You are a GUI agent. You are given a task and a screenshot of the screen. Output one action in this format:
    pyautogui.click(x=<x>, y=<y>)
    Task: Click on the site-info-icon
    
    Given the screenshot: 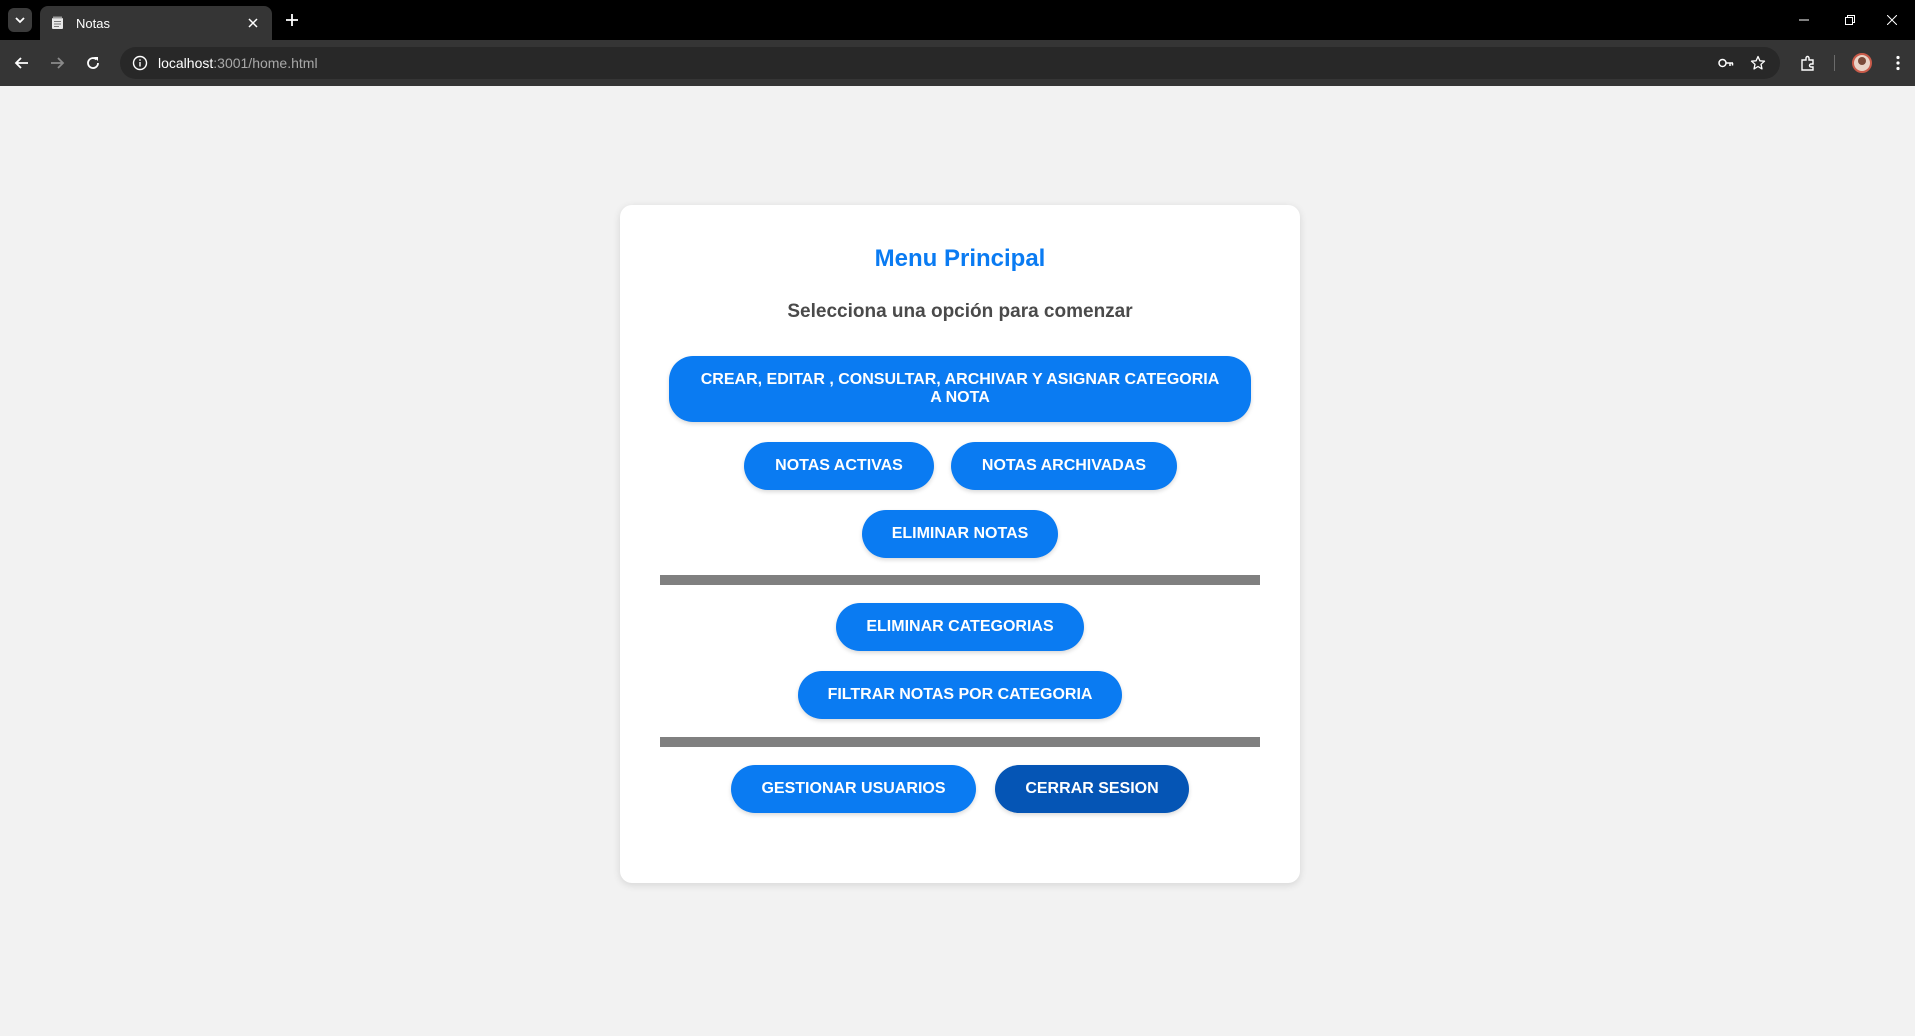 What is the action you would take?
    pyautogui.click(x=140, y=63)
    